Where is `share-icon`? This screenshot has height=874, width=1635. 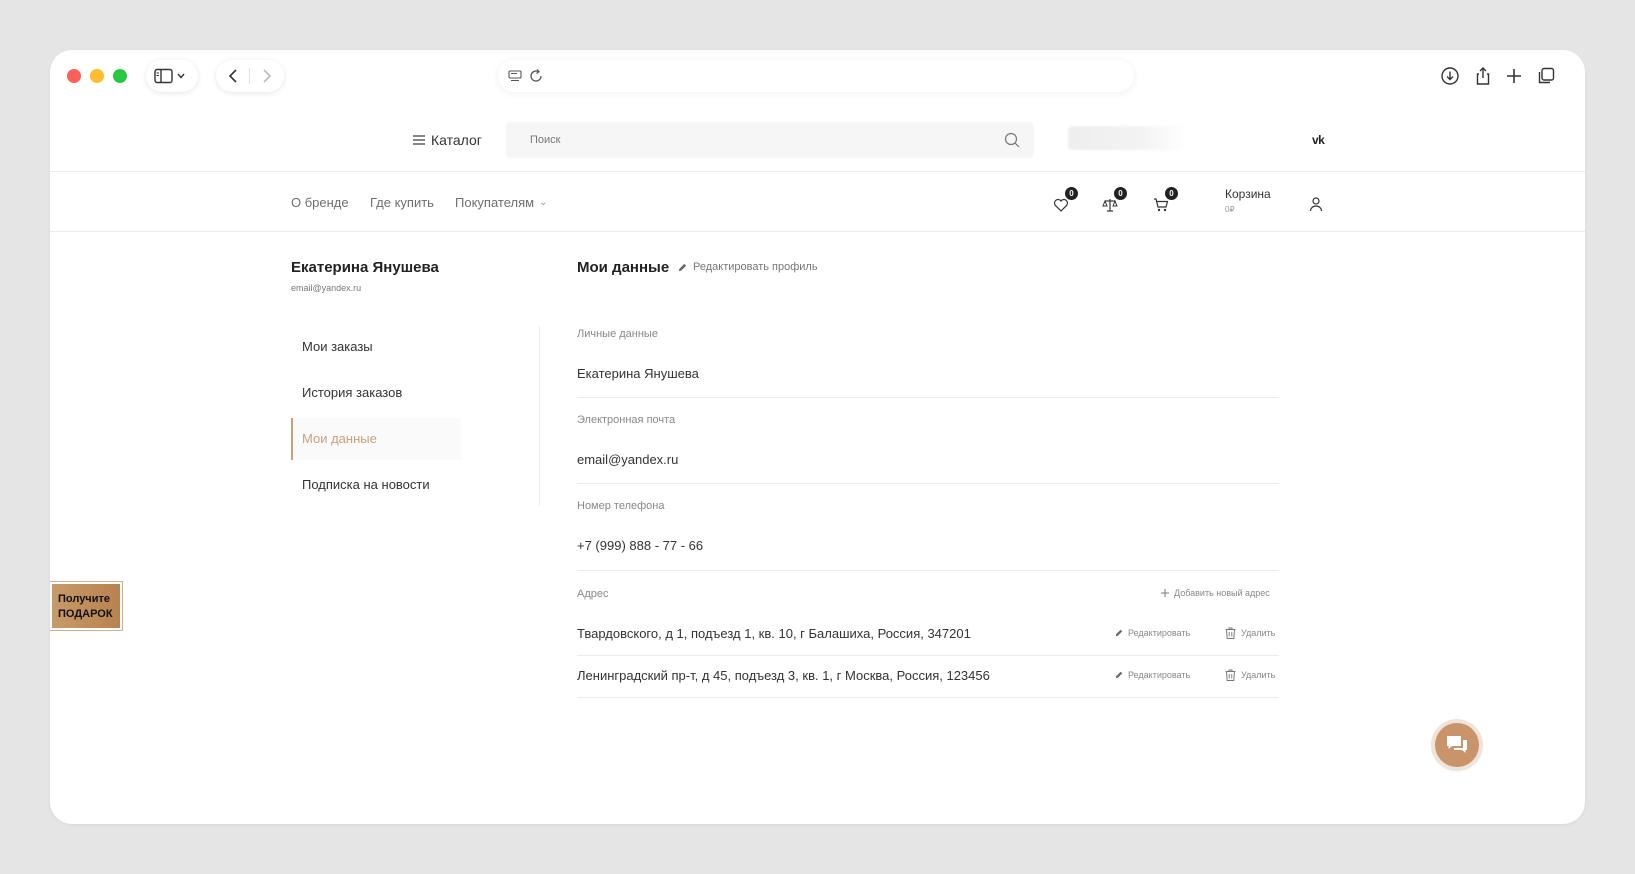
share-icon is located at coordinates (1483, 76).